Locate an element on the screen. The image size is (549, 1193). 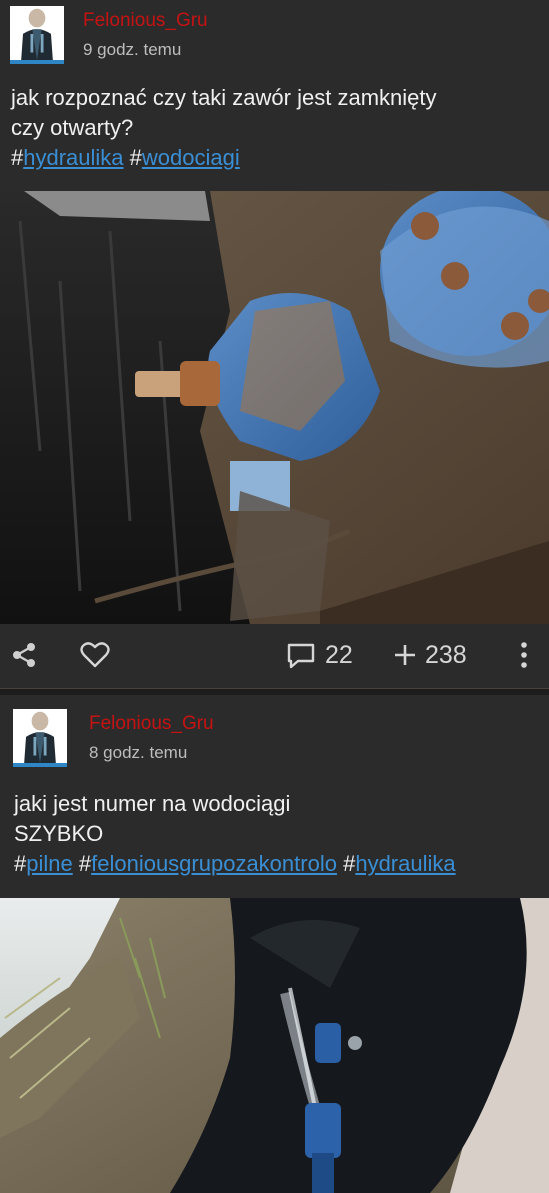
comments-button: 22 is located at coordinates (319, 655).